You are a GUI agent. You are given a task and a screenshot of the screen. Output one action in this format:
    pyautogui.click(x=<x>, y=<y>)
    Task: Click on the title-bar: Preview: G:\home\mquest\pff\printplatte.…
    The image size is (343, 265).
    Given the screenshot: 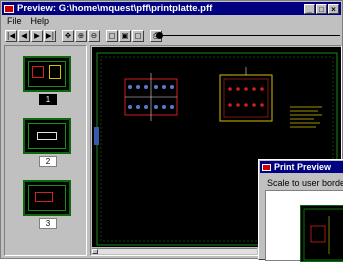 What is the action you would take?
    pyautogui.click(x=171, y=8)
    